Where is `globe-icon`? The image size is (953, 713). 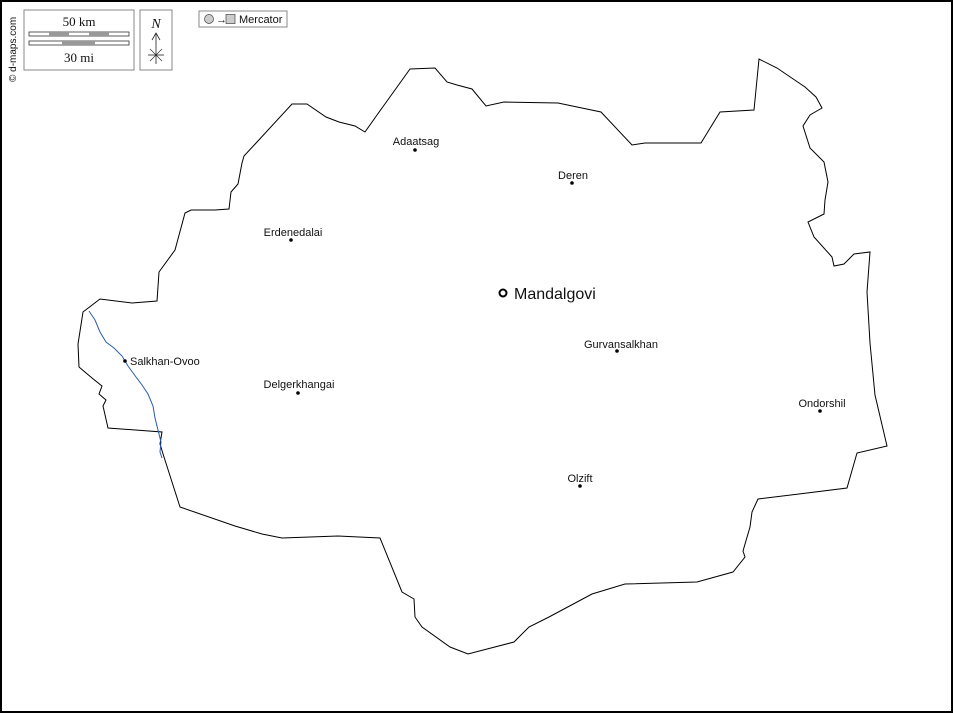
globe-icon is located at coordinates (209, 19).